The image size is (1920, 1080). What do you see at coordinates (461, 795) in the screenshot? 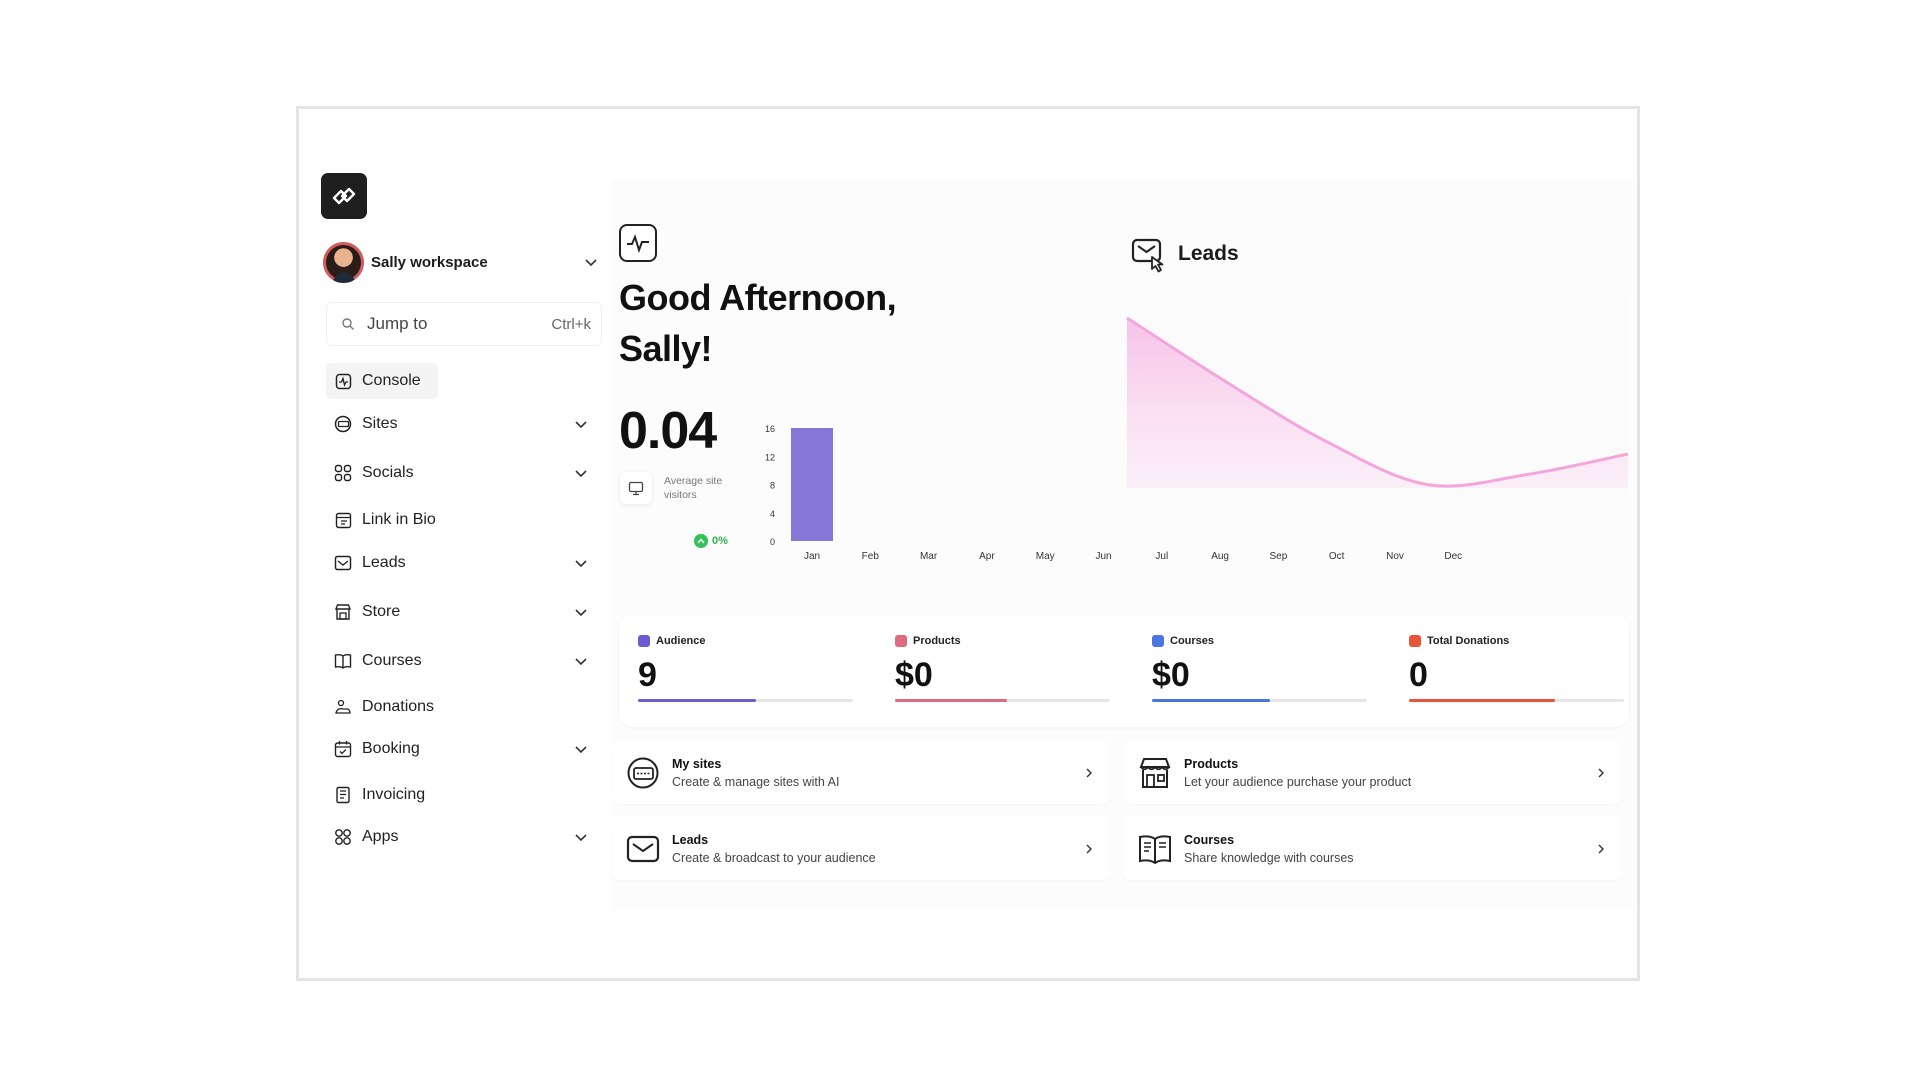
I see `sidebar-item-invoicing: Invoicing` at bounding box center [461, 795].